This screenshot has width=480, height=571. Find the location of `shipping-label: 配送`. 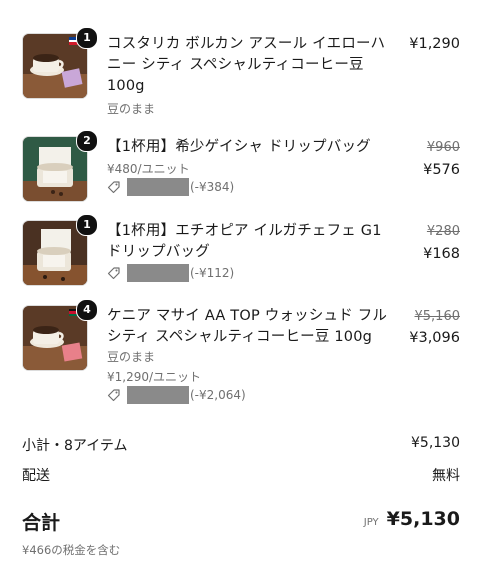

shipping-label: 配送 is located at coordinates (36, 476).